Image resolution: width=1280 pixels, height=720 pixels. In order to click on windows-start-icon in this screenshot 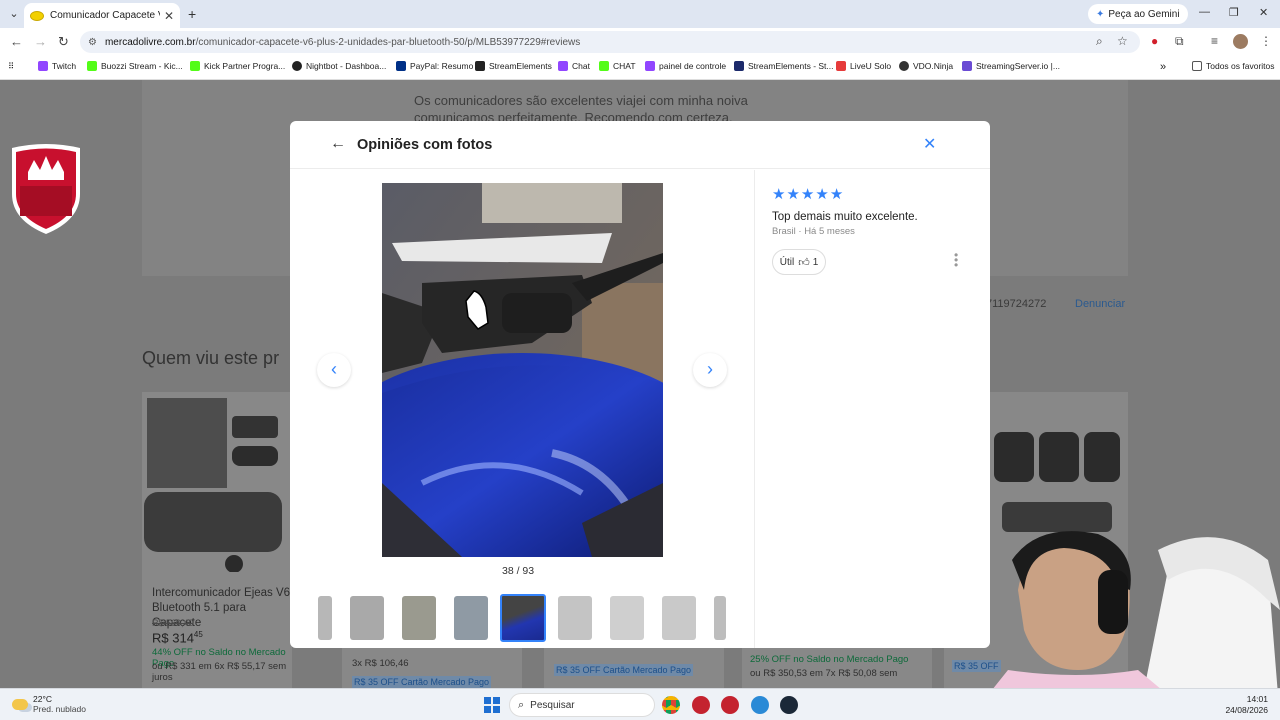, I will do `click(492, 705)`.